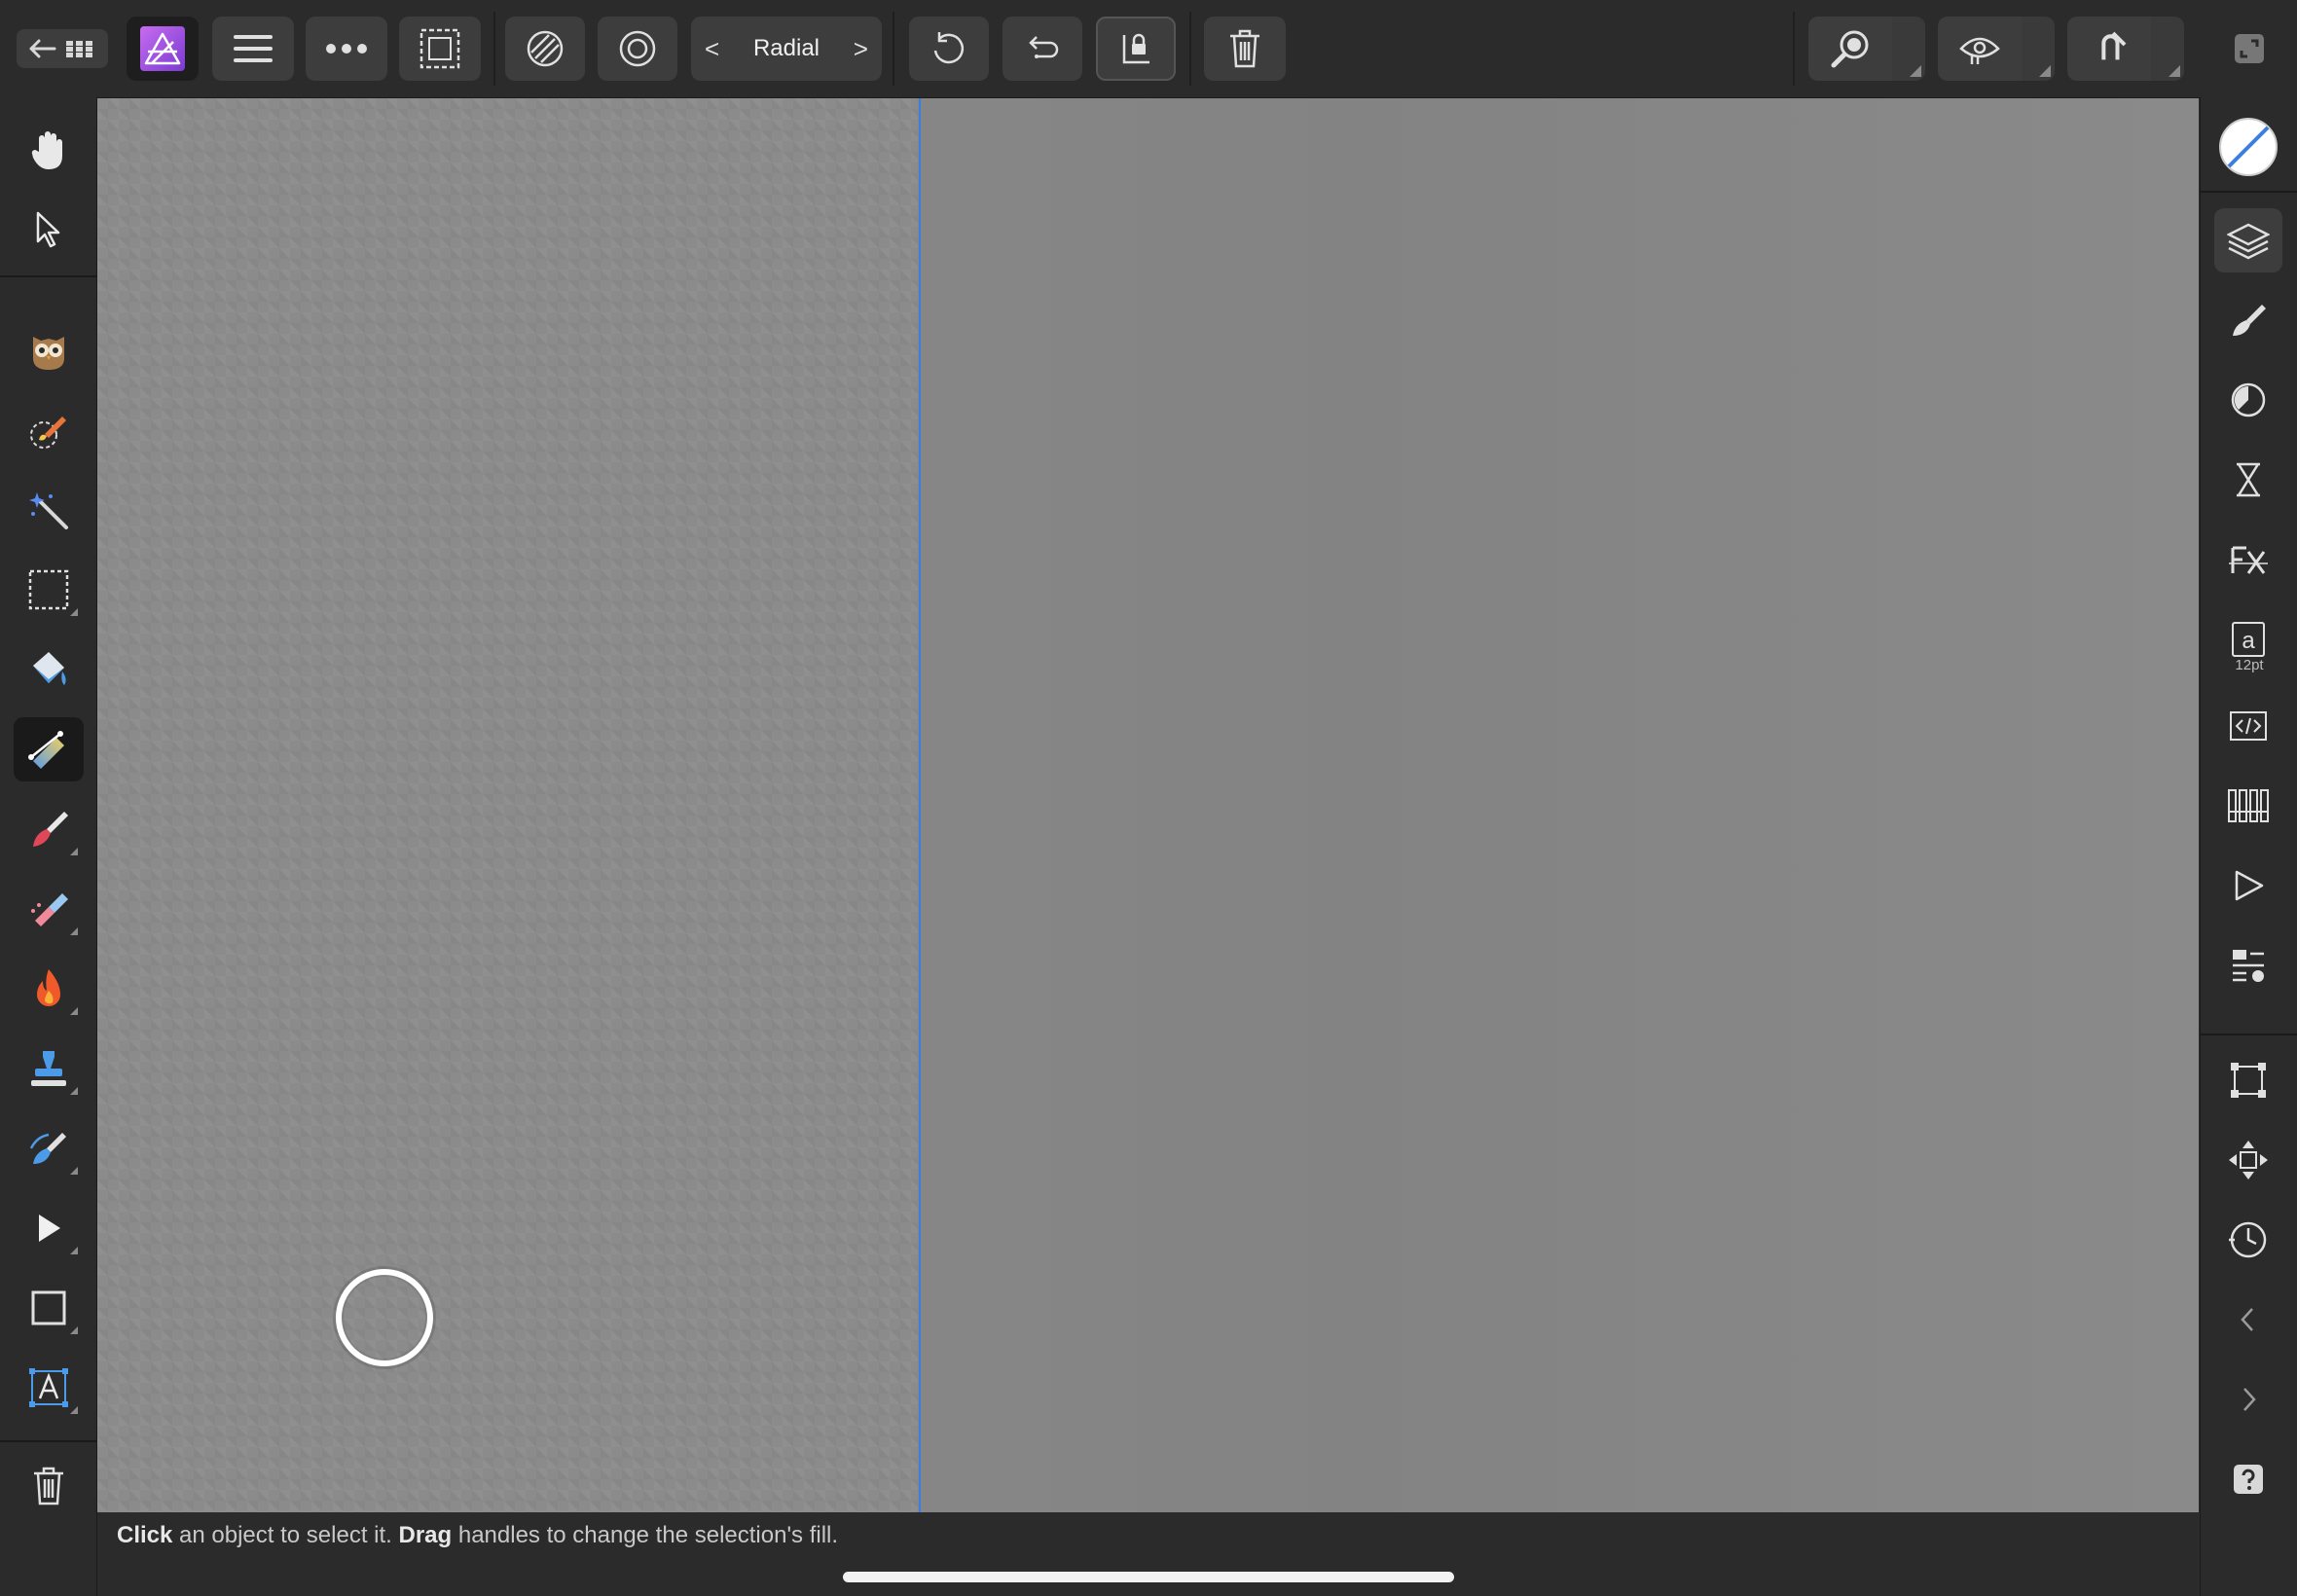 Image resolution: width=2297 pixels, height=1596 pixels. I want to click on stamp-icon, so click(48, 1069).